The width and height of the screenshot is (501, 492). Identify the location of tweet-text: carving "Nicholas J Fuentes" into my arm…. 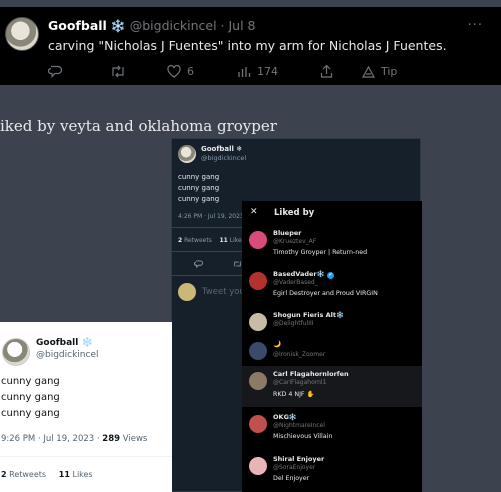
(247, 45).